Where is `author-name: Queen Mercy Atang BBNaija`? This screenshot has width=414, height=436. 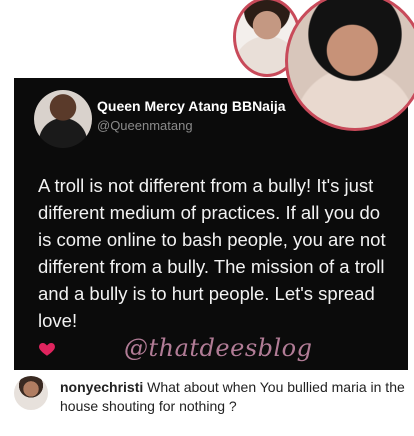
author-name: Queen Mercy Atang BBNaija is located at coordinates (191, 106).